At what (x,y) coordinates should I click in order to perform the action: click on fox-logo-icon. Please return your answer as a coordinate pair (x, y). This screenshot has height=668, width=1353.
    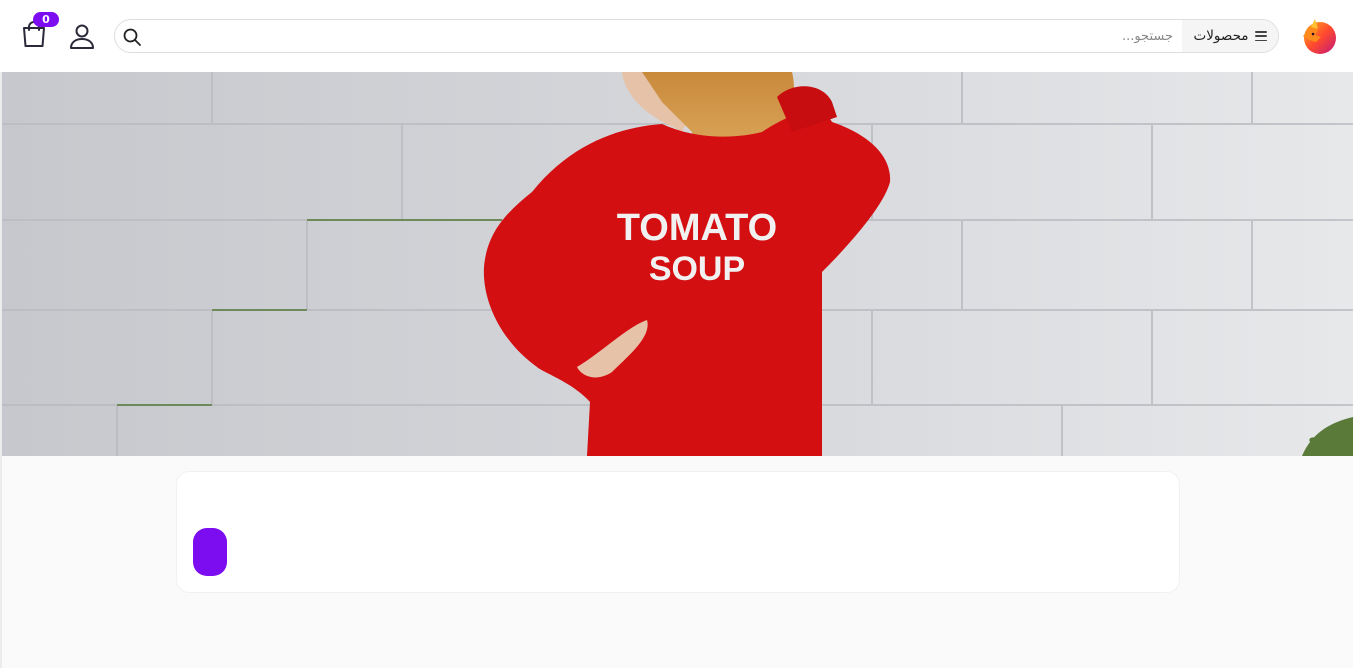
    Looking at the image, I should click on (1319, 36).